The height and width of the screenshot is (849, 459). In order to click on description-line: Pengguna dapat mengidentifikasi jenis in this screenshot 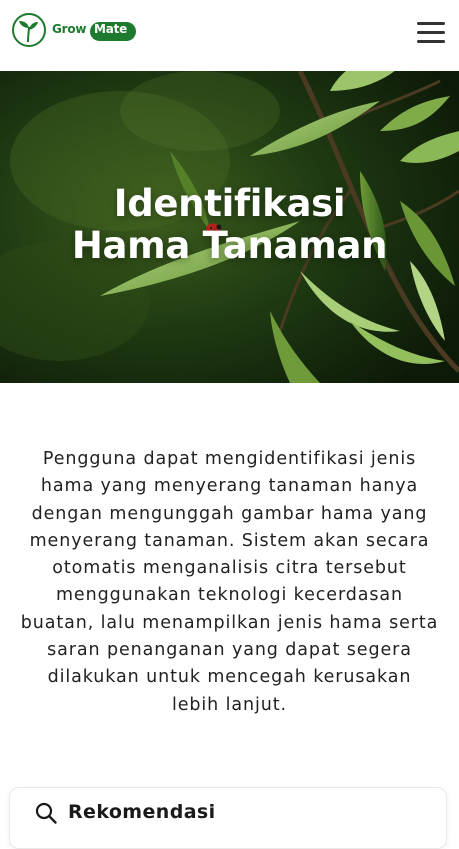, I will do `click(229, 459)`.